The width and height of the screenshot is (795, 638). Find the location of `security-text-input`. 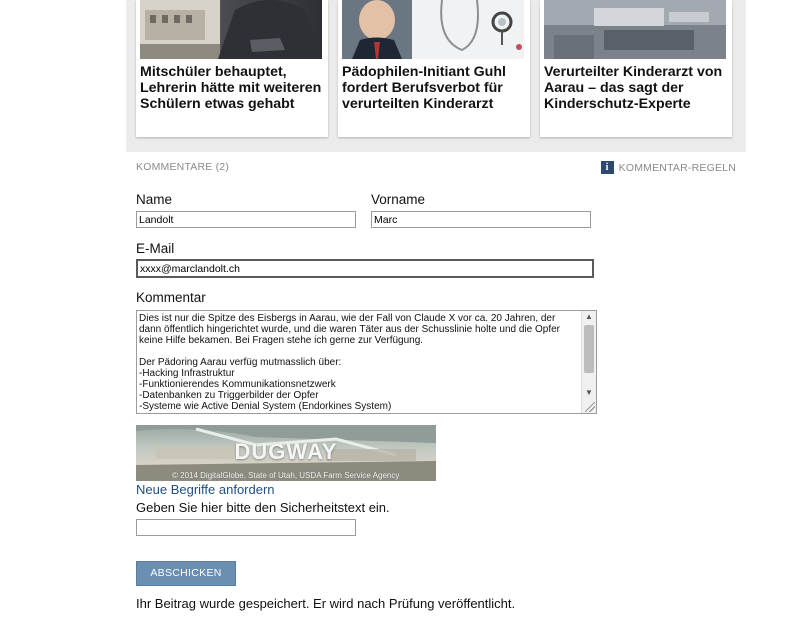

security-text-input is located at coordinates (246, 527).